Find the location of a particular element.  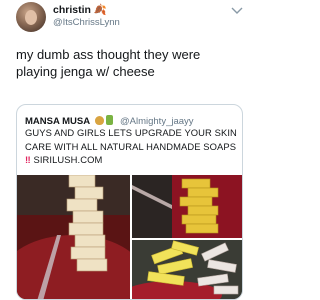

double-exclamation-icon: ‼ is located at coordinates (28, 159).